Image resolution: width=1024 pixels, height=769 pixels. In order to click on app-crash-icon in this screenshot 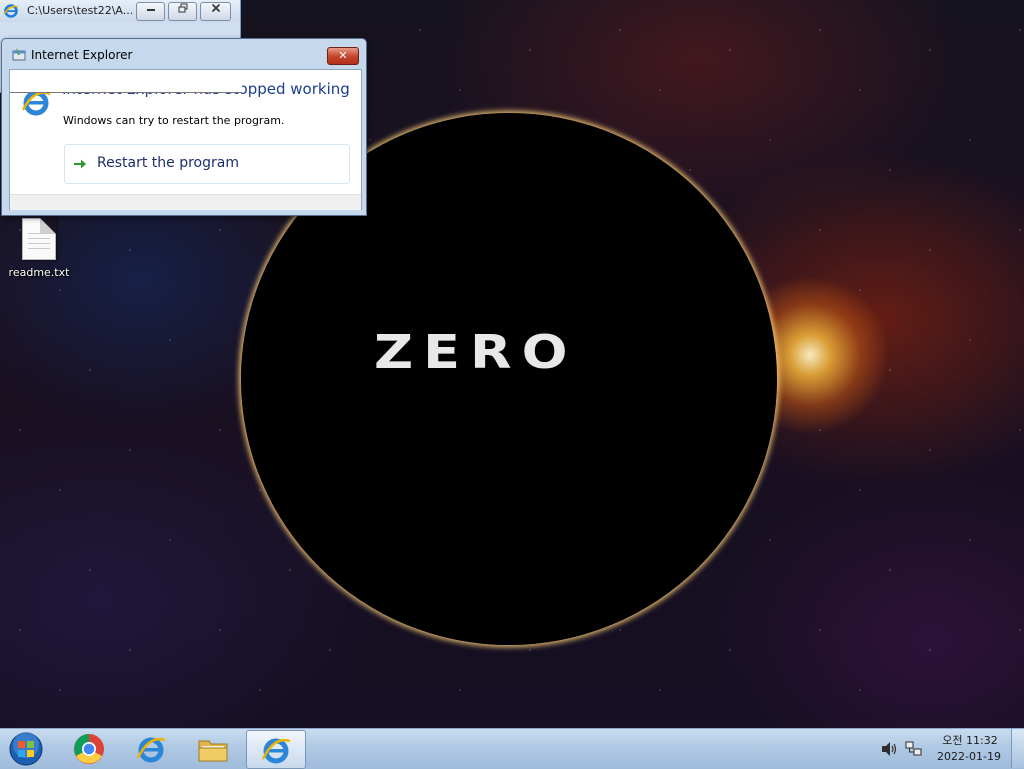, I will do `click(19, 54)`.